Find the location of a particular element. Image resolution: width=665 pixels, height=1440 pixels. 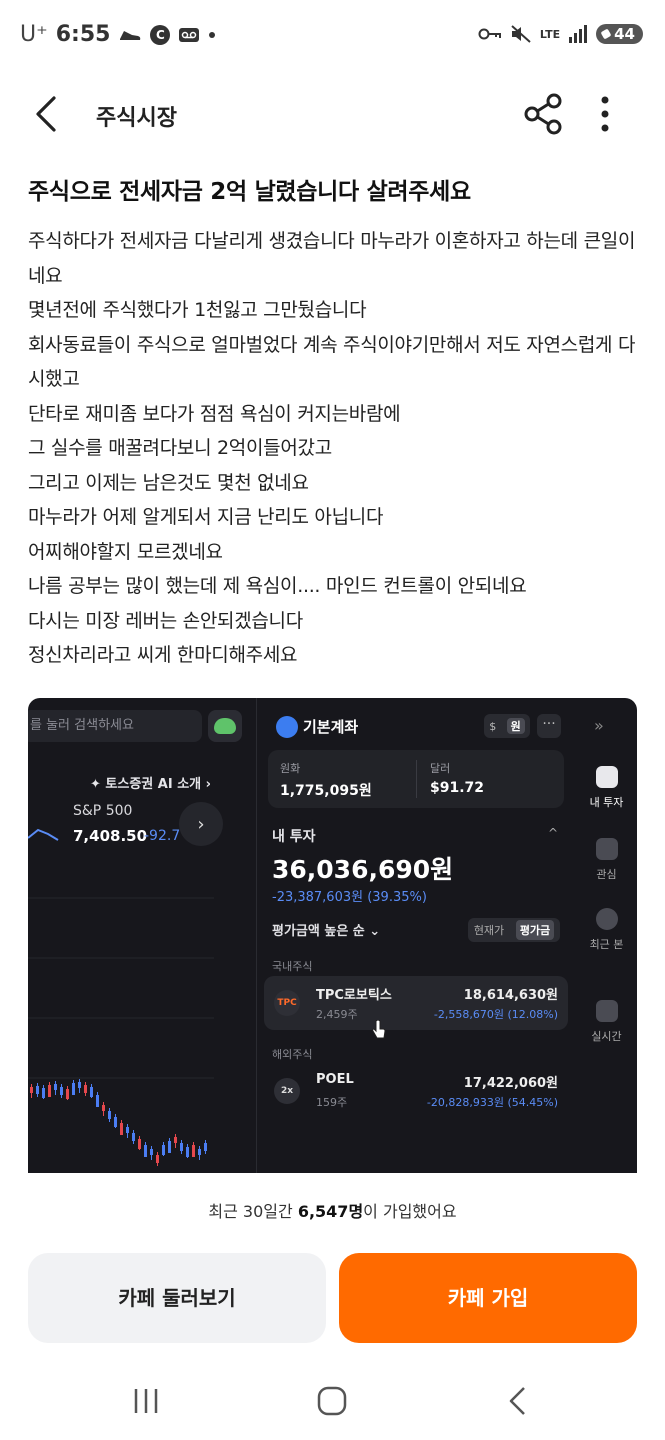

home-icon is located at coordinates (332, 1401).